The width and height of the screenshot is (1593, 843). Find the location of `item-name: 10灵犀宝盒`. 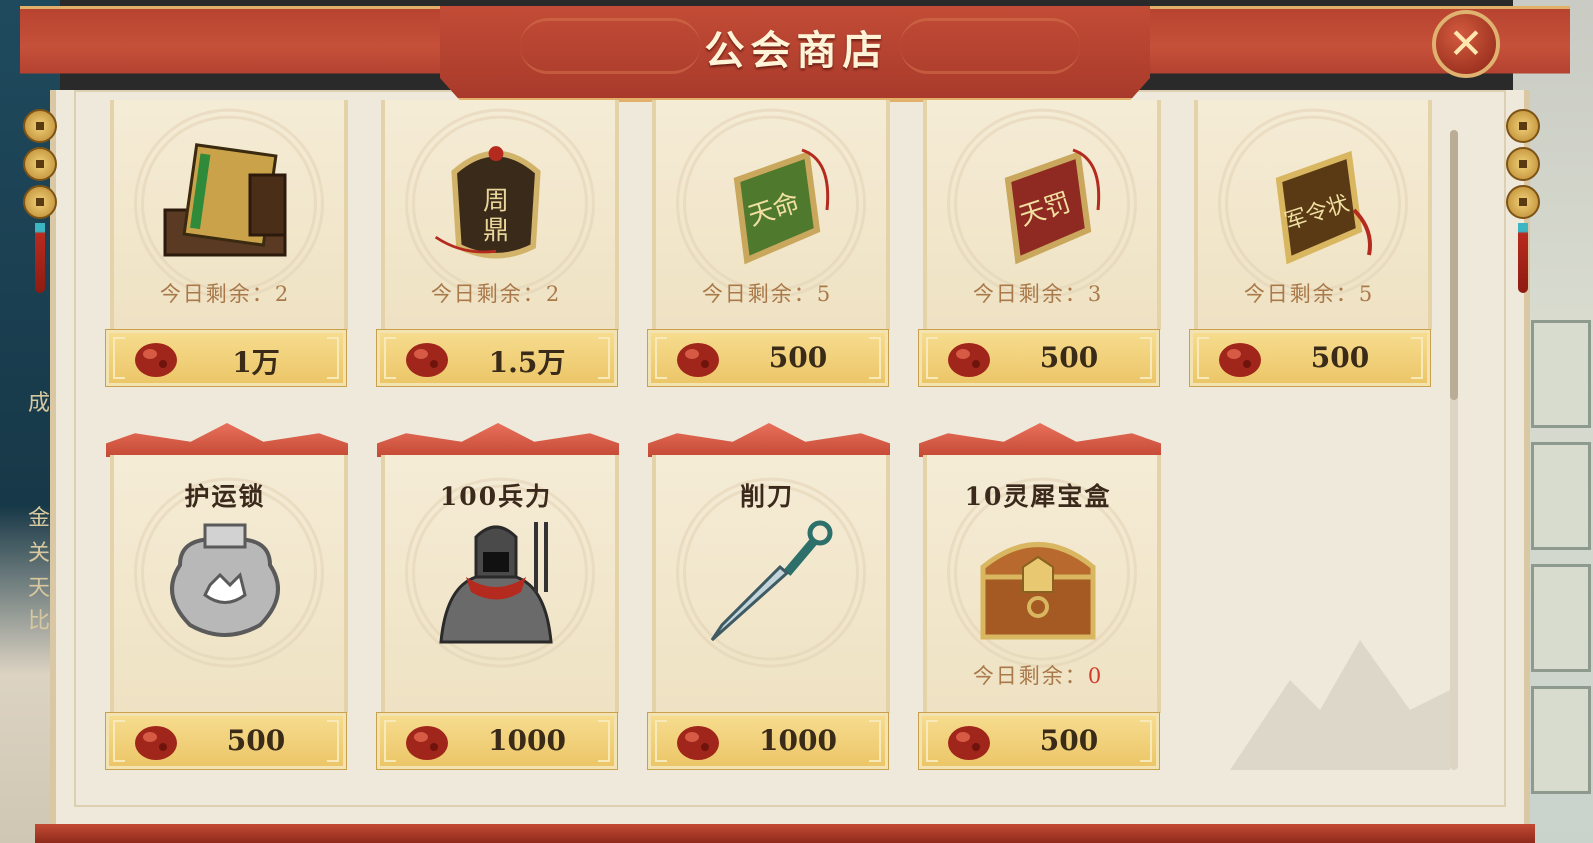

item-name: 10灵犀宝盒 is located at coordinates (1038, 496).